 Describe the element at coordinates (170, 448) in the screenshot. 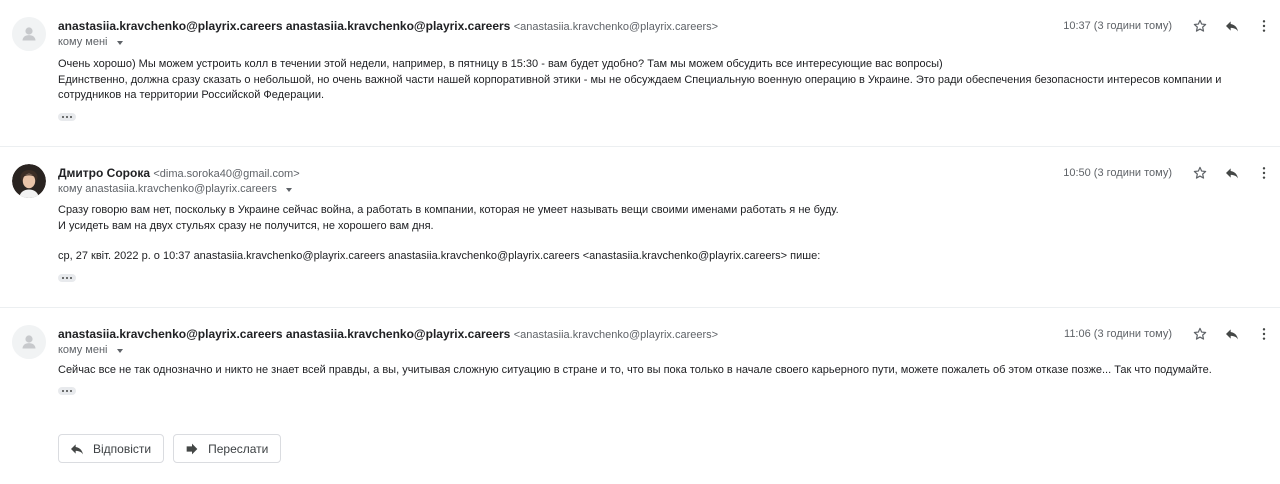

I see `thread-actions: Відповісти Переслати` at that location.